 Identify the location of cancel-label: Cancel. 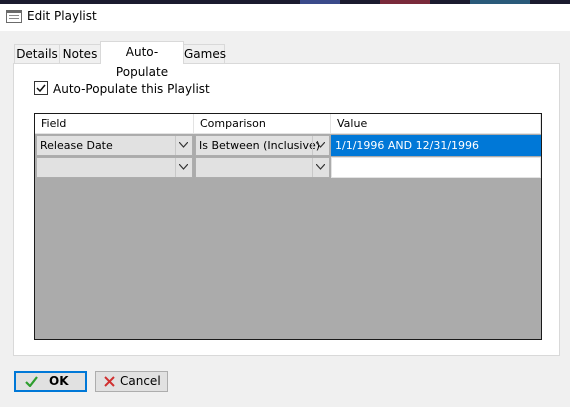
(140, 381).